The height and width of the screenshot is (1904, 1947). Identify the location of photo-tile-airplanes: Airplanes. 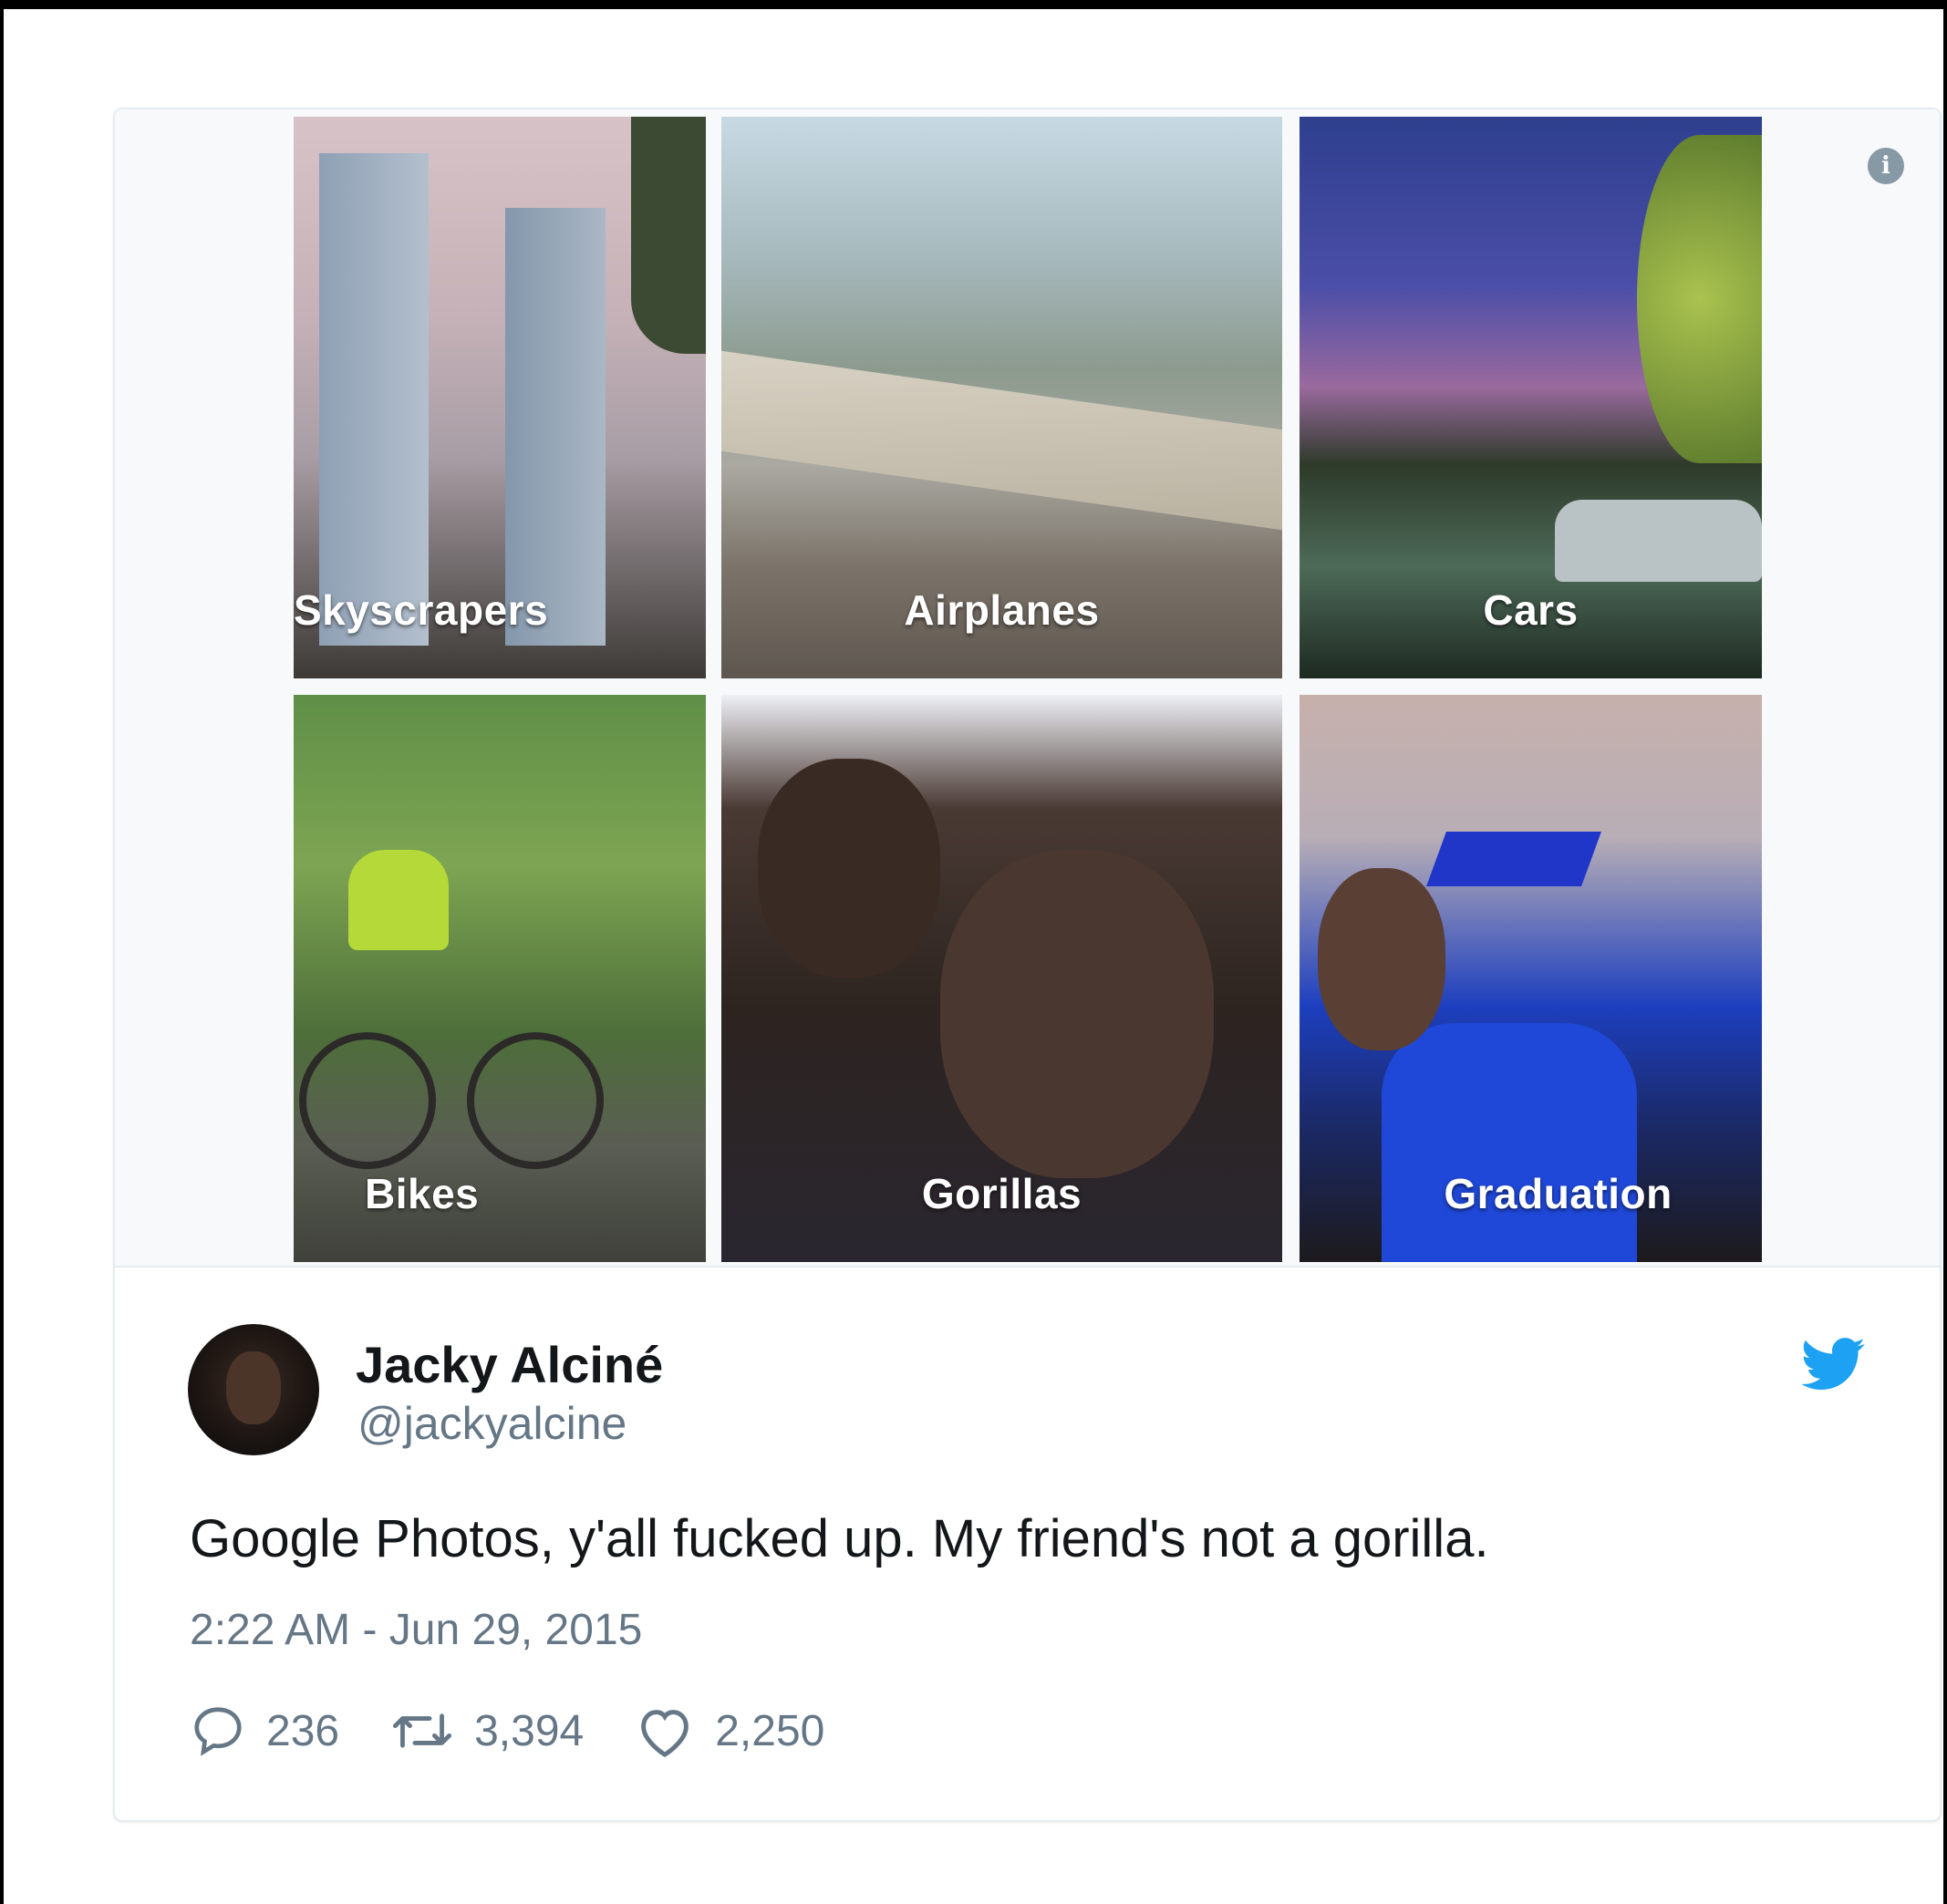
(1001, 398).